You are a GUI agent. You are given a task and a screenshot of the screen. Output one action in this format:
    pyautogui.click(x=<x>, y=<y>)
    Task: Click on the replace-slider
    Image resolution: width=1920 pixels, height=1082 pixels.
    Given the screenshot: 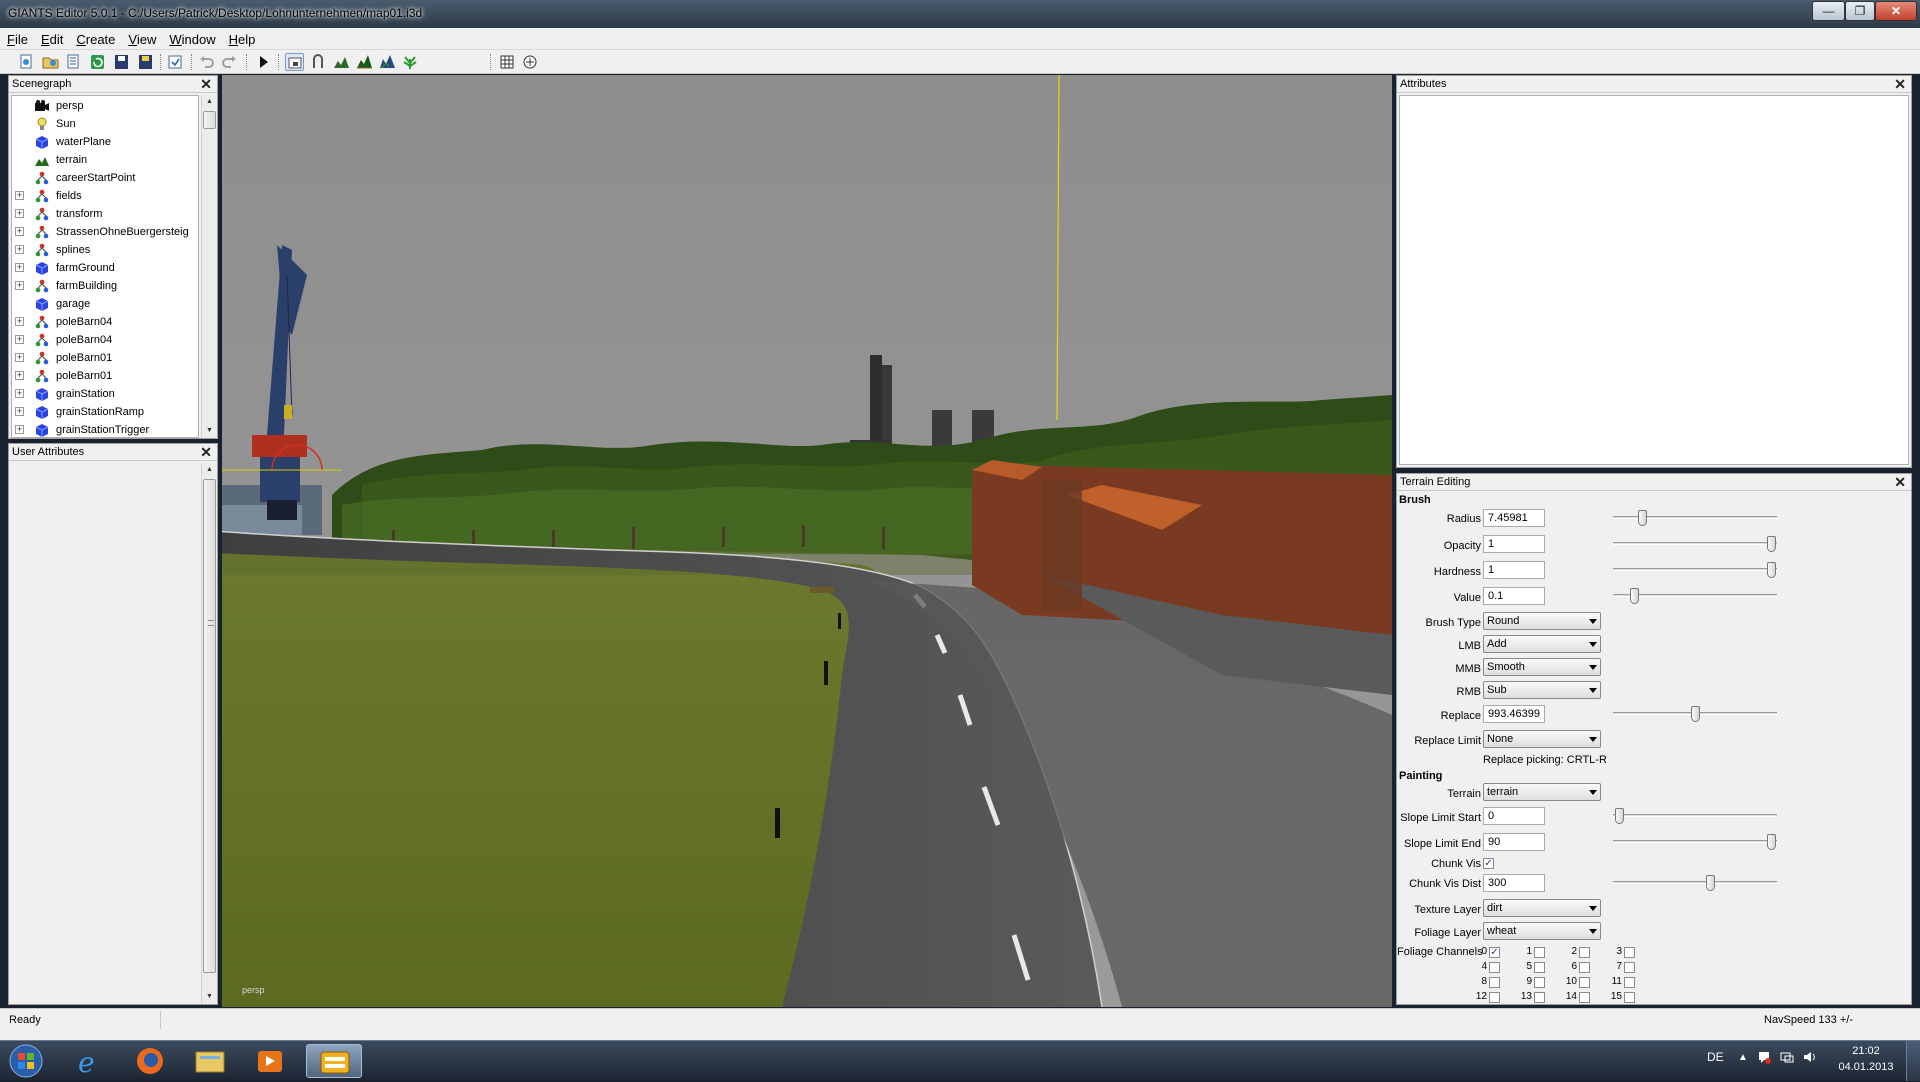 What is the action you would take?
    pyautogui.click(x=1695, y=714)
    